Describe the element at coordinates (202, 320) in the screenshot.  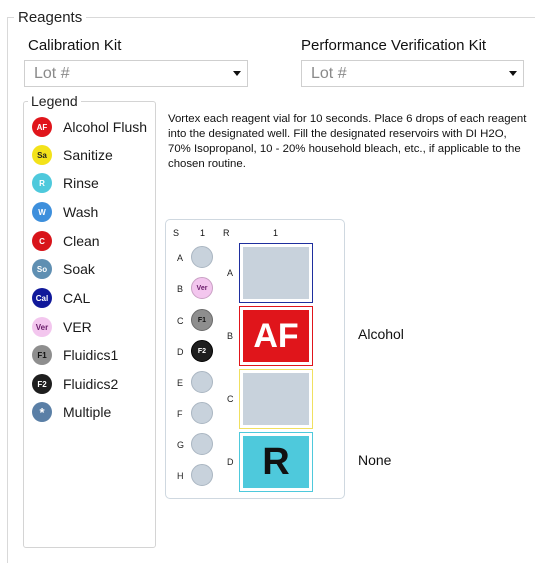
I see `well-c: F1` at that location.